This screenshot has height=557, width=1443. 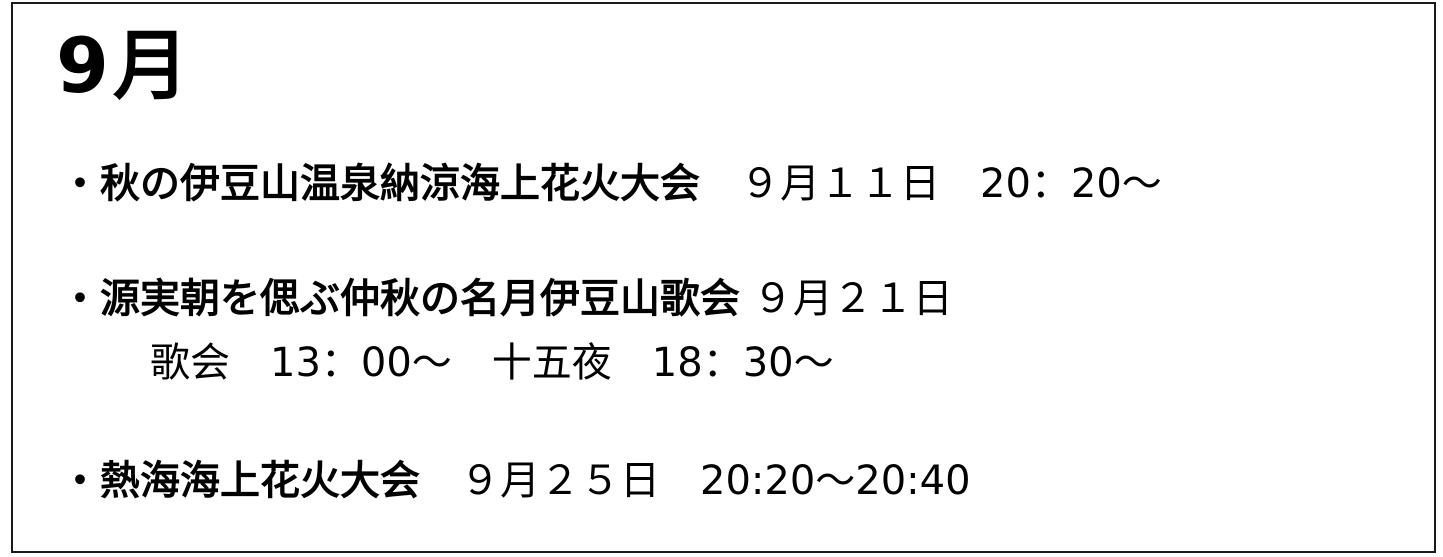 I want to click on event-item: ・秋の伊豆山温泉納涼海上花火大会 ９月１１日 20：20～, so click(x=611, y=184).